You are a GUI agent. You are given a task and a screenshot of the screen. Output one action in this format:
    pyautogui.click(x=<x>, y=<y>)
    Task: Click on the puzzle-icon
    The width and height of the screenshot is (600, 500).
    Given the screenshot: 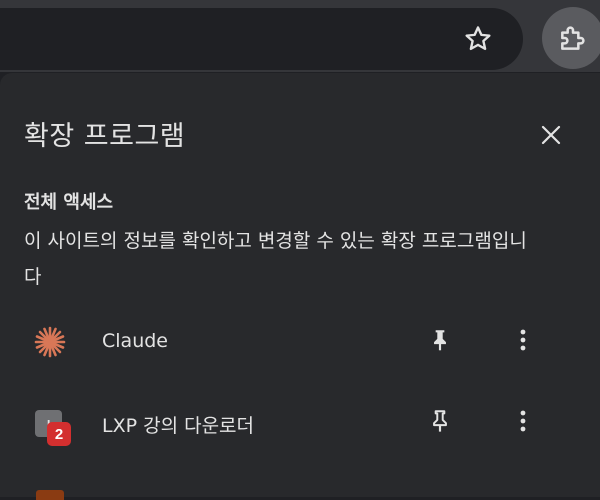 What is the action you would take?
    pyautogui.click(x=573, y=38)
    